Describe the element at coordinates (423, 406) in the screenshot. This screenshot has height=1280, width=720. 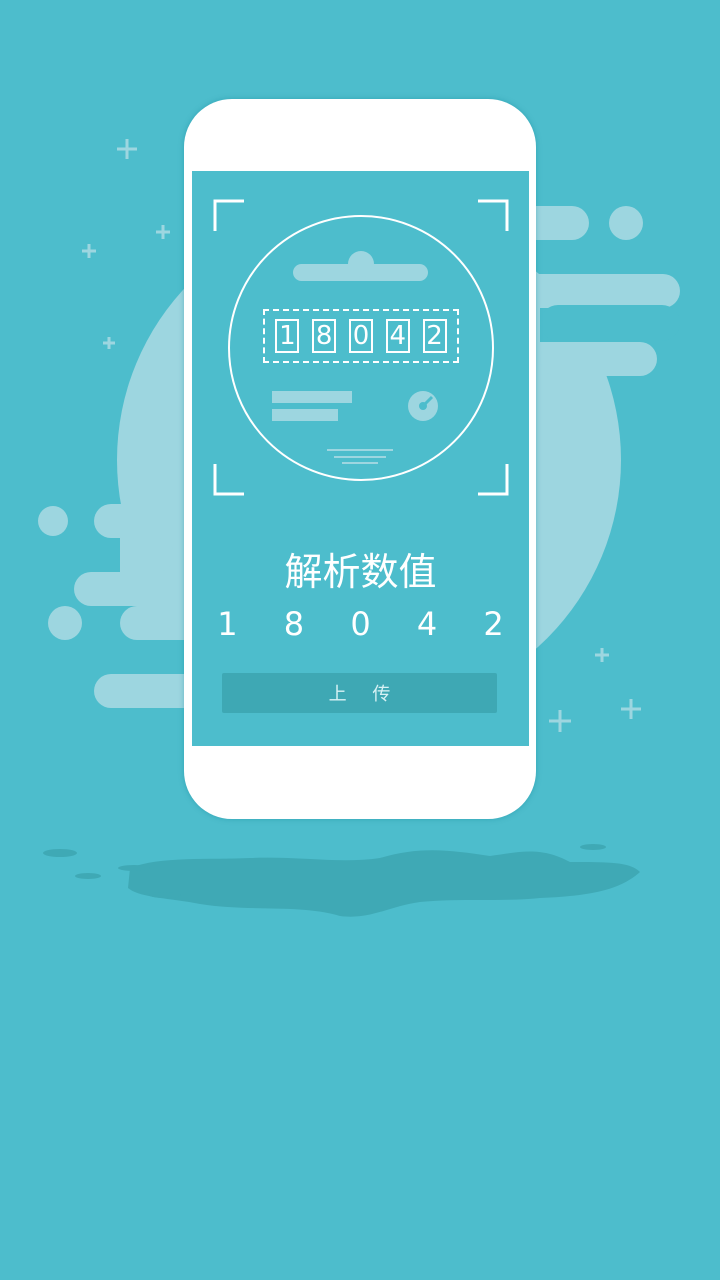
I see `gauge-icon` at that location.